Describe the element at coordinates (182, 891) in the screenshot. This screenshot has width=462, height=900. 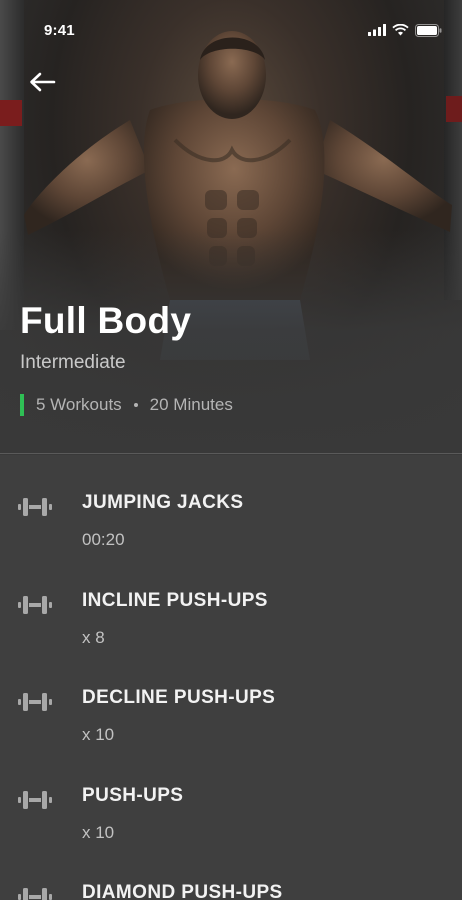
I see `exercise-name: DIAMOND PUSH-UPS` at that location.